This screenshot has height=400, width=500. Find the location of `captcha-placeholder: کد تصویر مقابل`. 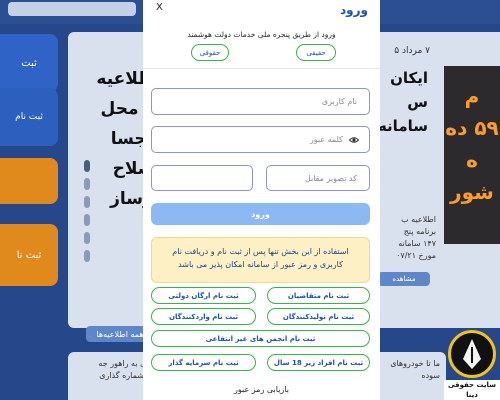

captcha-placeholder: کد تصویر مقابل is located at coordinates (330, 178).